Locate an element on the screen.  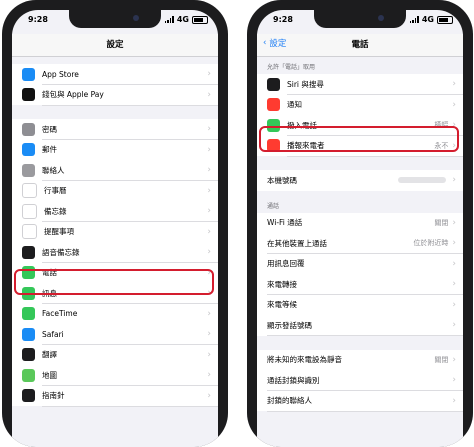
siri-row: Siri 與搜尋 › is located at coordinates (360, 84).